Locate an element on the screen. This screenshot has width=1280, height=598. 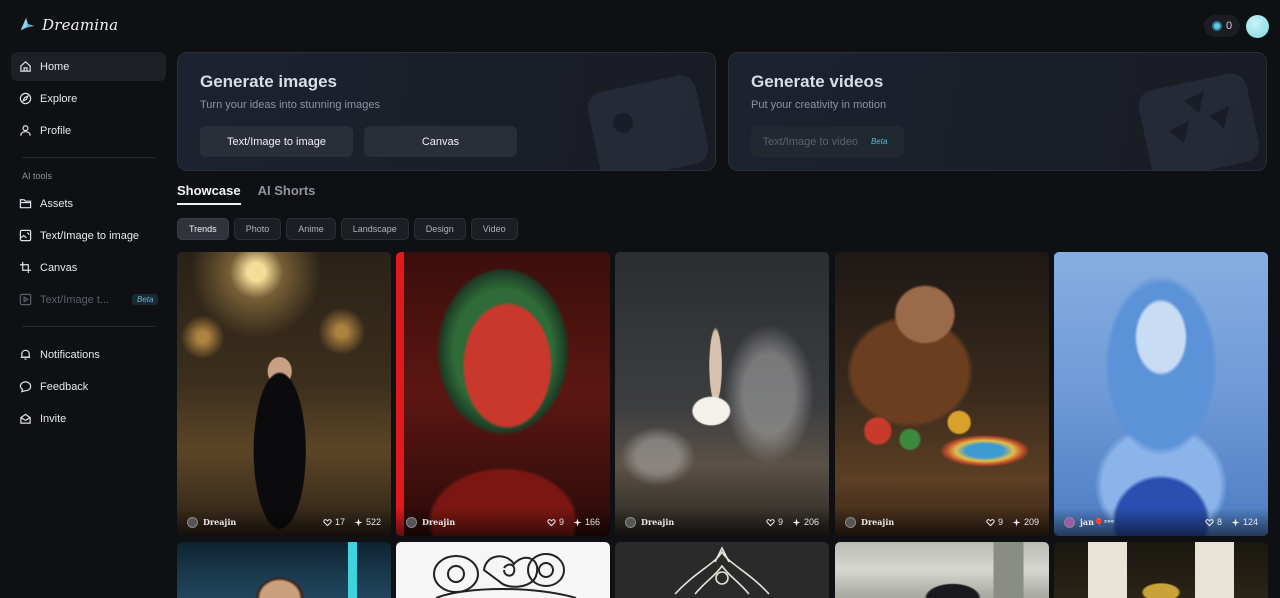
sidebar-group-label: AI tools is located at coordinates (37, 176).